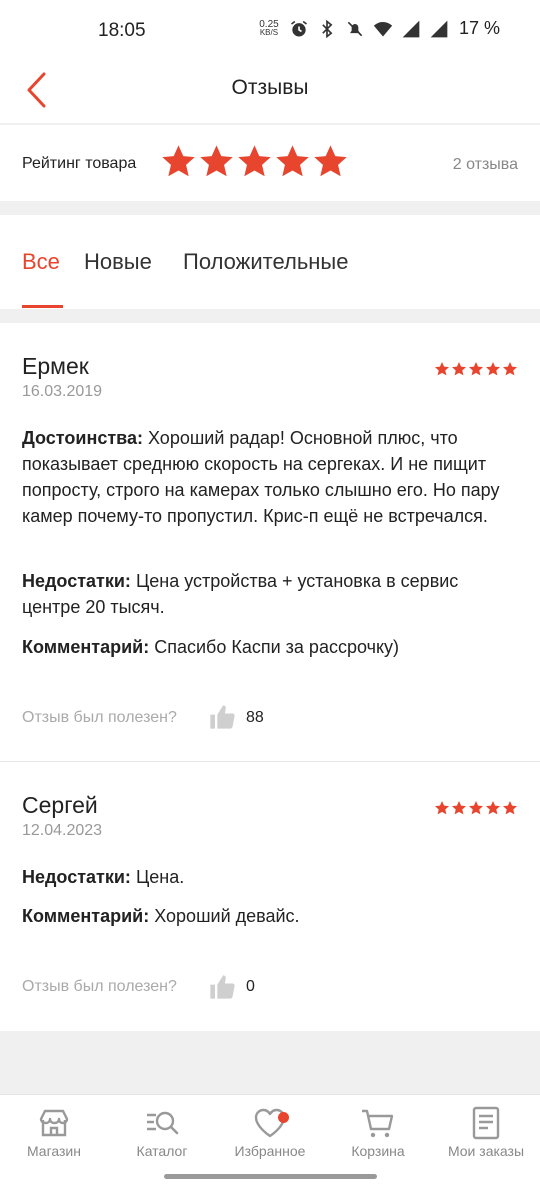  I want to click on review-cons: Недостатки: Цена., so click(270, 877).